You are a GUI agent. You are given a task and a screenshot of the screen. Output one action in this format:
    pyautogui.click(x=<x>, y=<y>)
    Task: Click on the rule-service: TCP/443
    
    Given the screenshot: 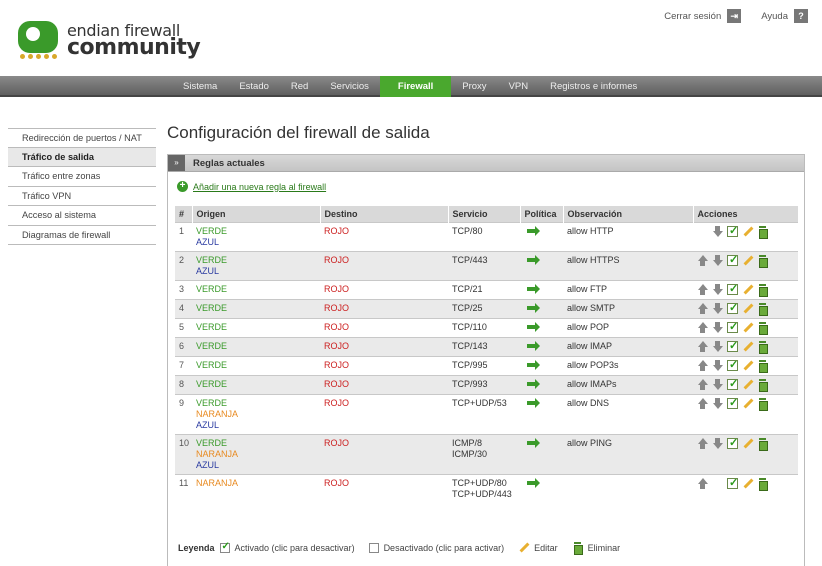 What is the action you would take?
    pyautogui.click(x=484, y=265)
    